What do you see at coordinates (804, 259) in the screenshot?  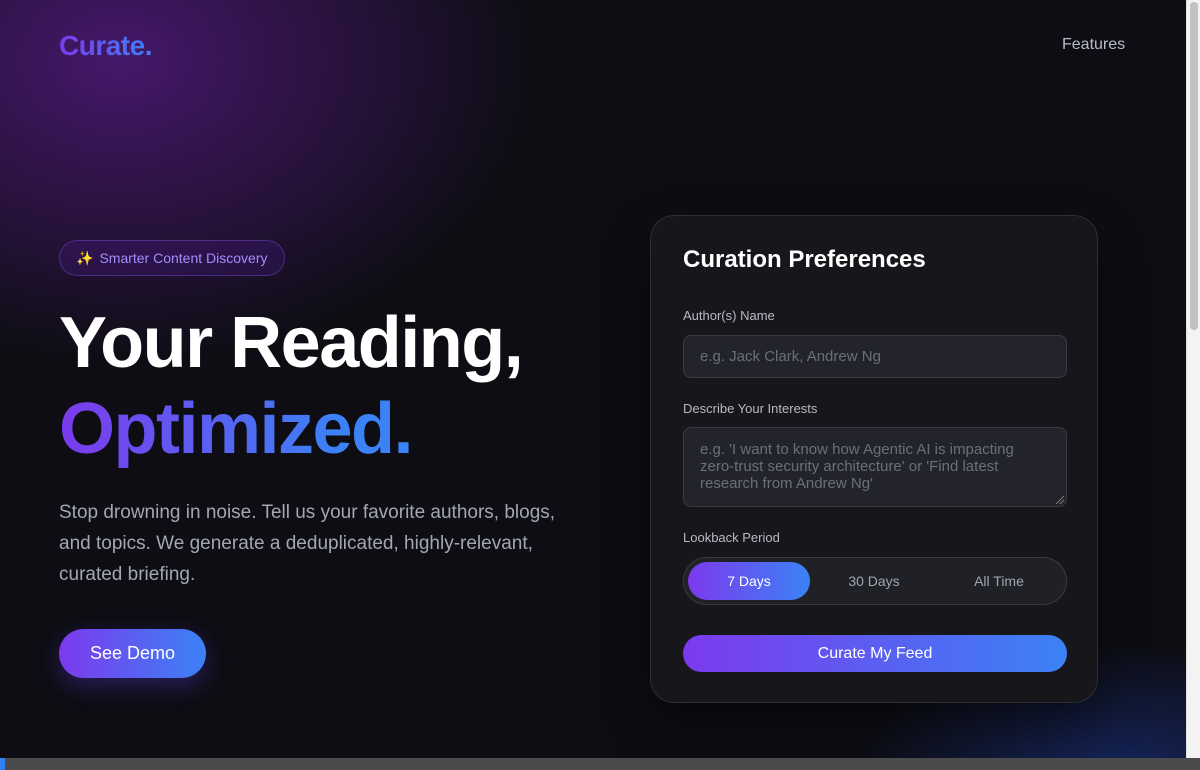 I see `card-title: Curation Preferences` at bounding box center [804, 259].